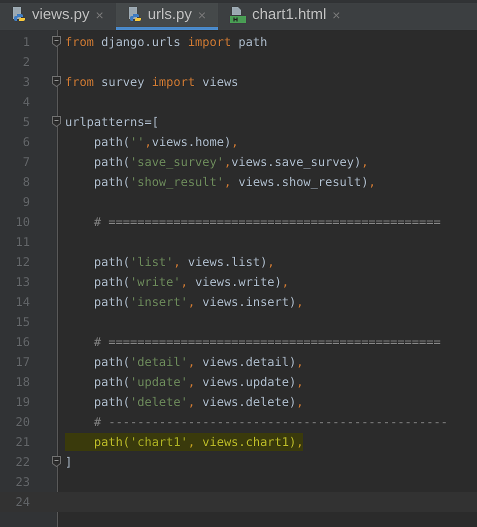  What do you see at coordinates (234, 182) in the screenshot?
I see `code-line: path('show_result', views.show_result),` at bounding box center [234, 182].